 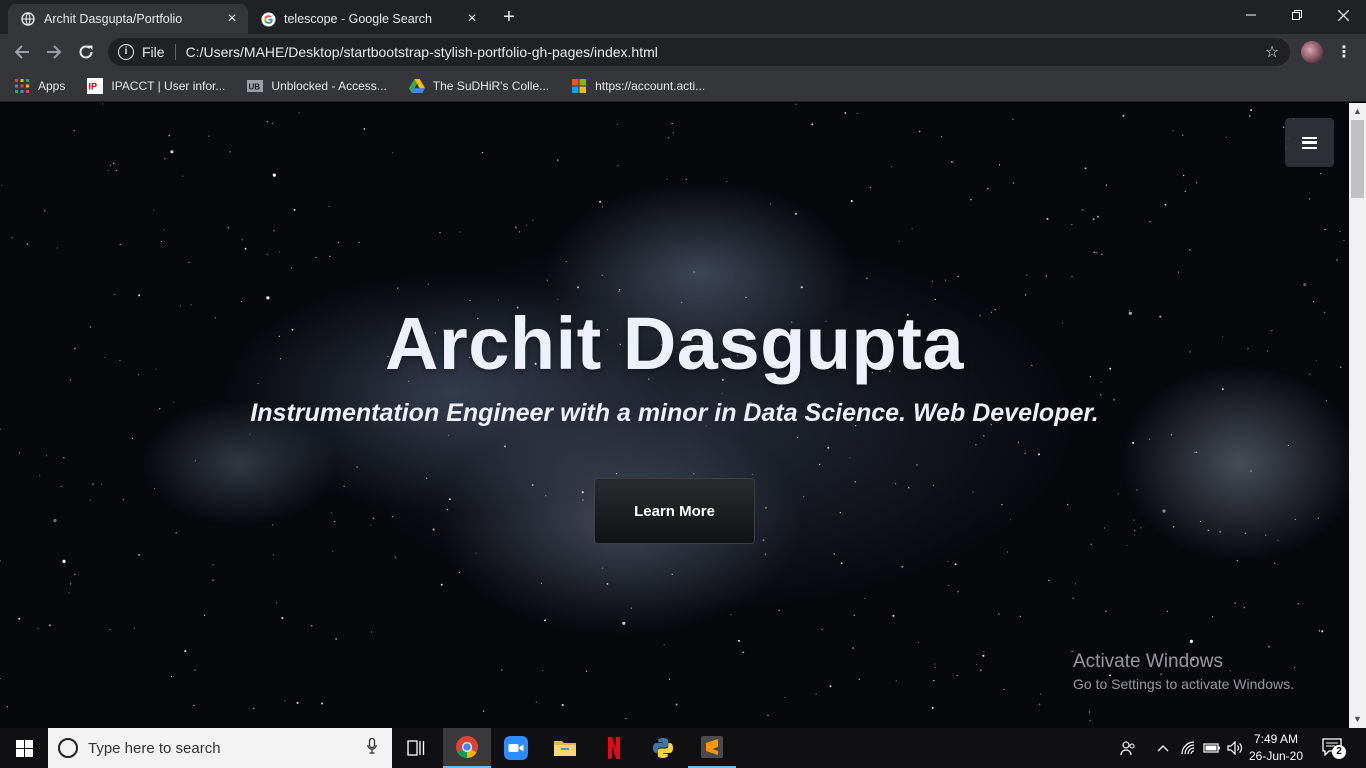 I want to click on ub-icon: UB, so click(x=255, y=86).